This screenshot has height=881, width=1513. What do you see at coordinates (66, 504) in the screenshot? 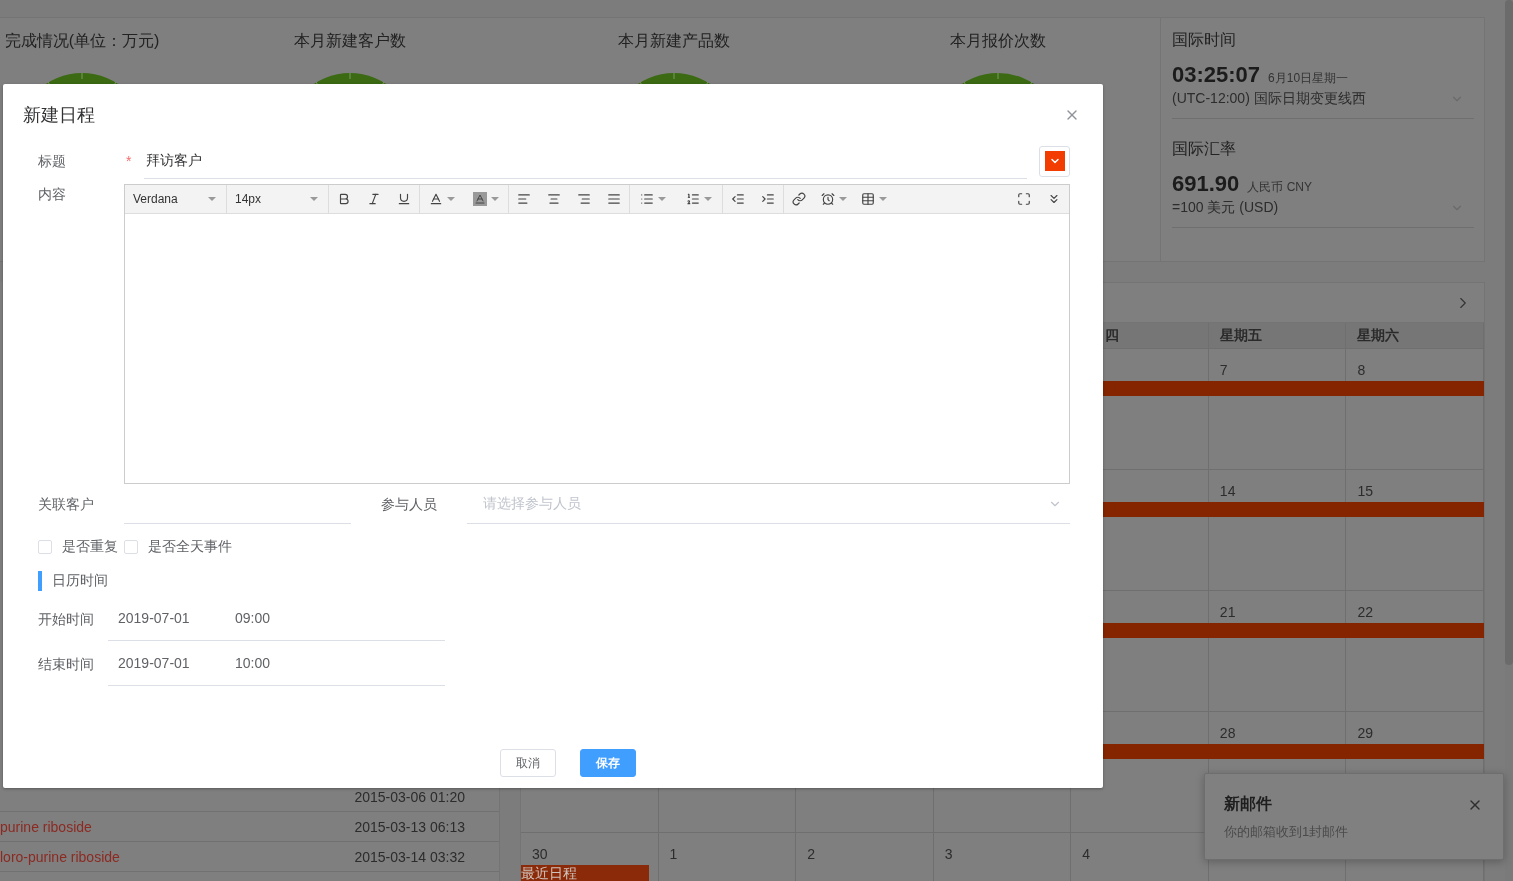
I see `field-label: 关联客户` at bounding box center [66, 504].